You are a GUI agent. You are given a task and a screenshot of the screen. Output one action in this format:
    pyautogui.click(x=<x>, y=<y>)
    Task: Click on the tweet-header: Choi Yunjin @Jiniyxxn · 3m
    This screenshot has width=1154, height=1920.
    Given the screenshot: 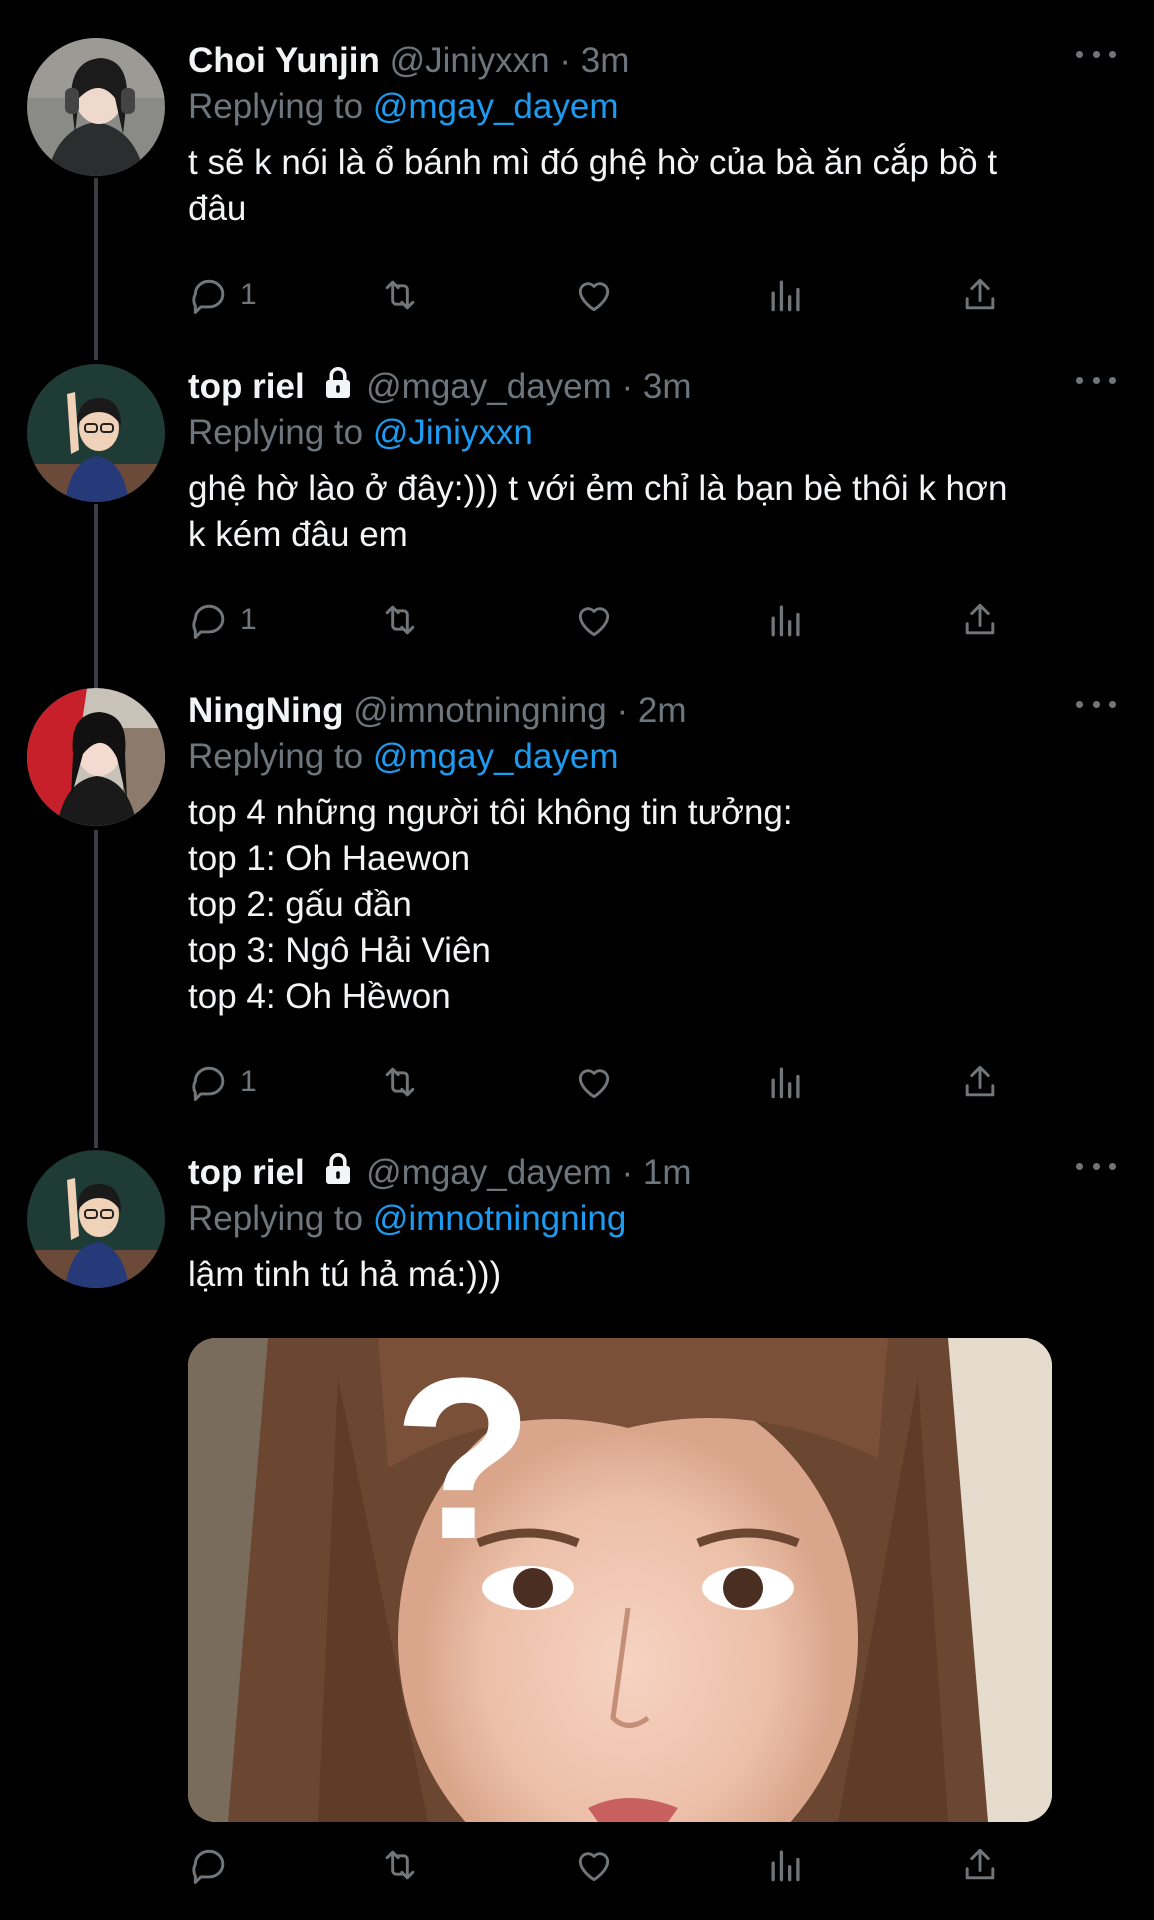 What is the action you would take?
    pyautogui.click(x=651, y=61)
    